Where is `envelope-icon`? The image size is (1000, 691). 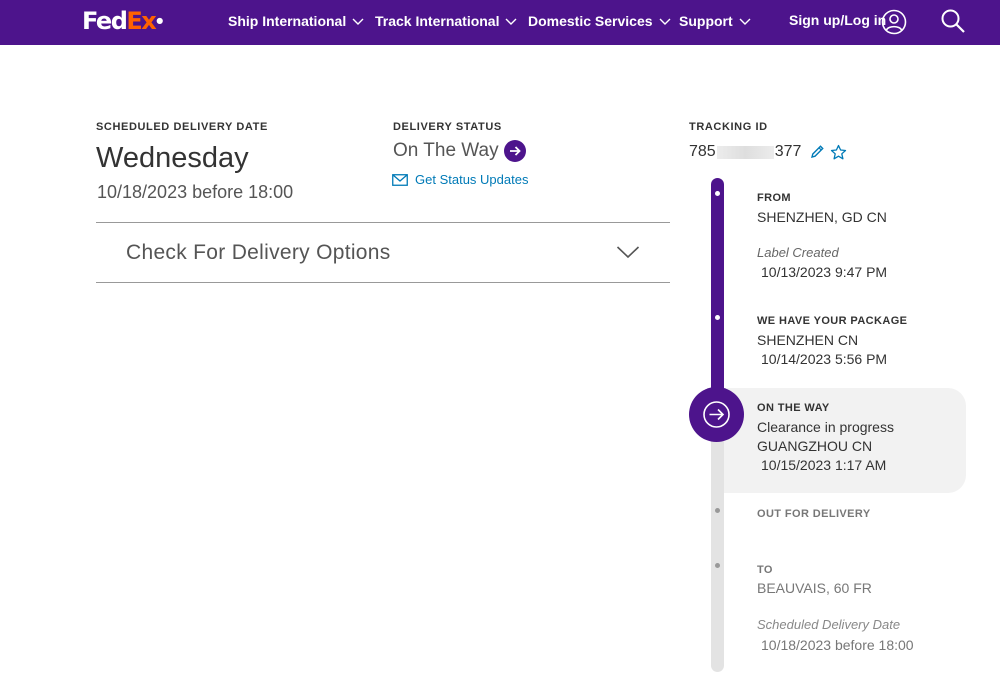
envelope-icon is located at coordinates (400, 179).